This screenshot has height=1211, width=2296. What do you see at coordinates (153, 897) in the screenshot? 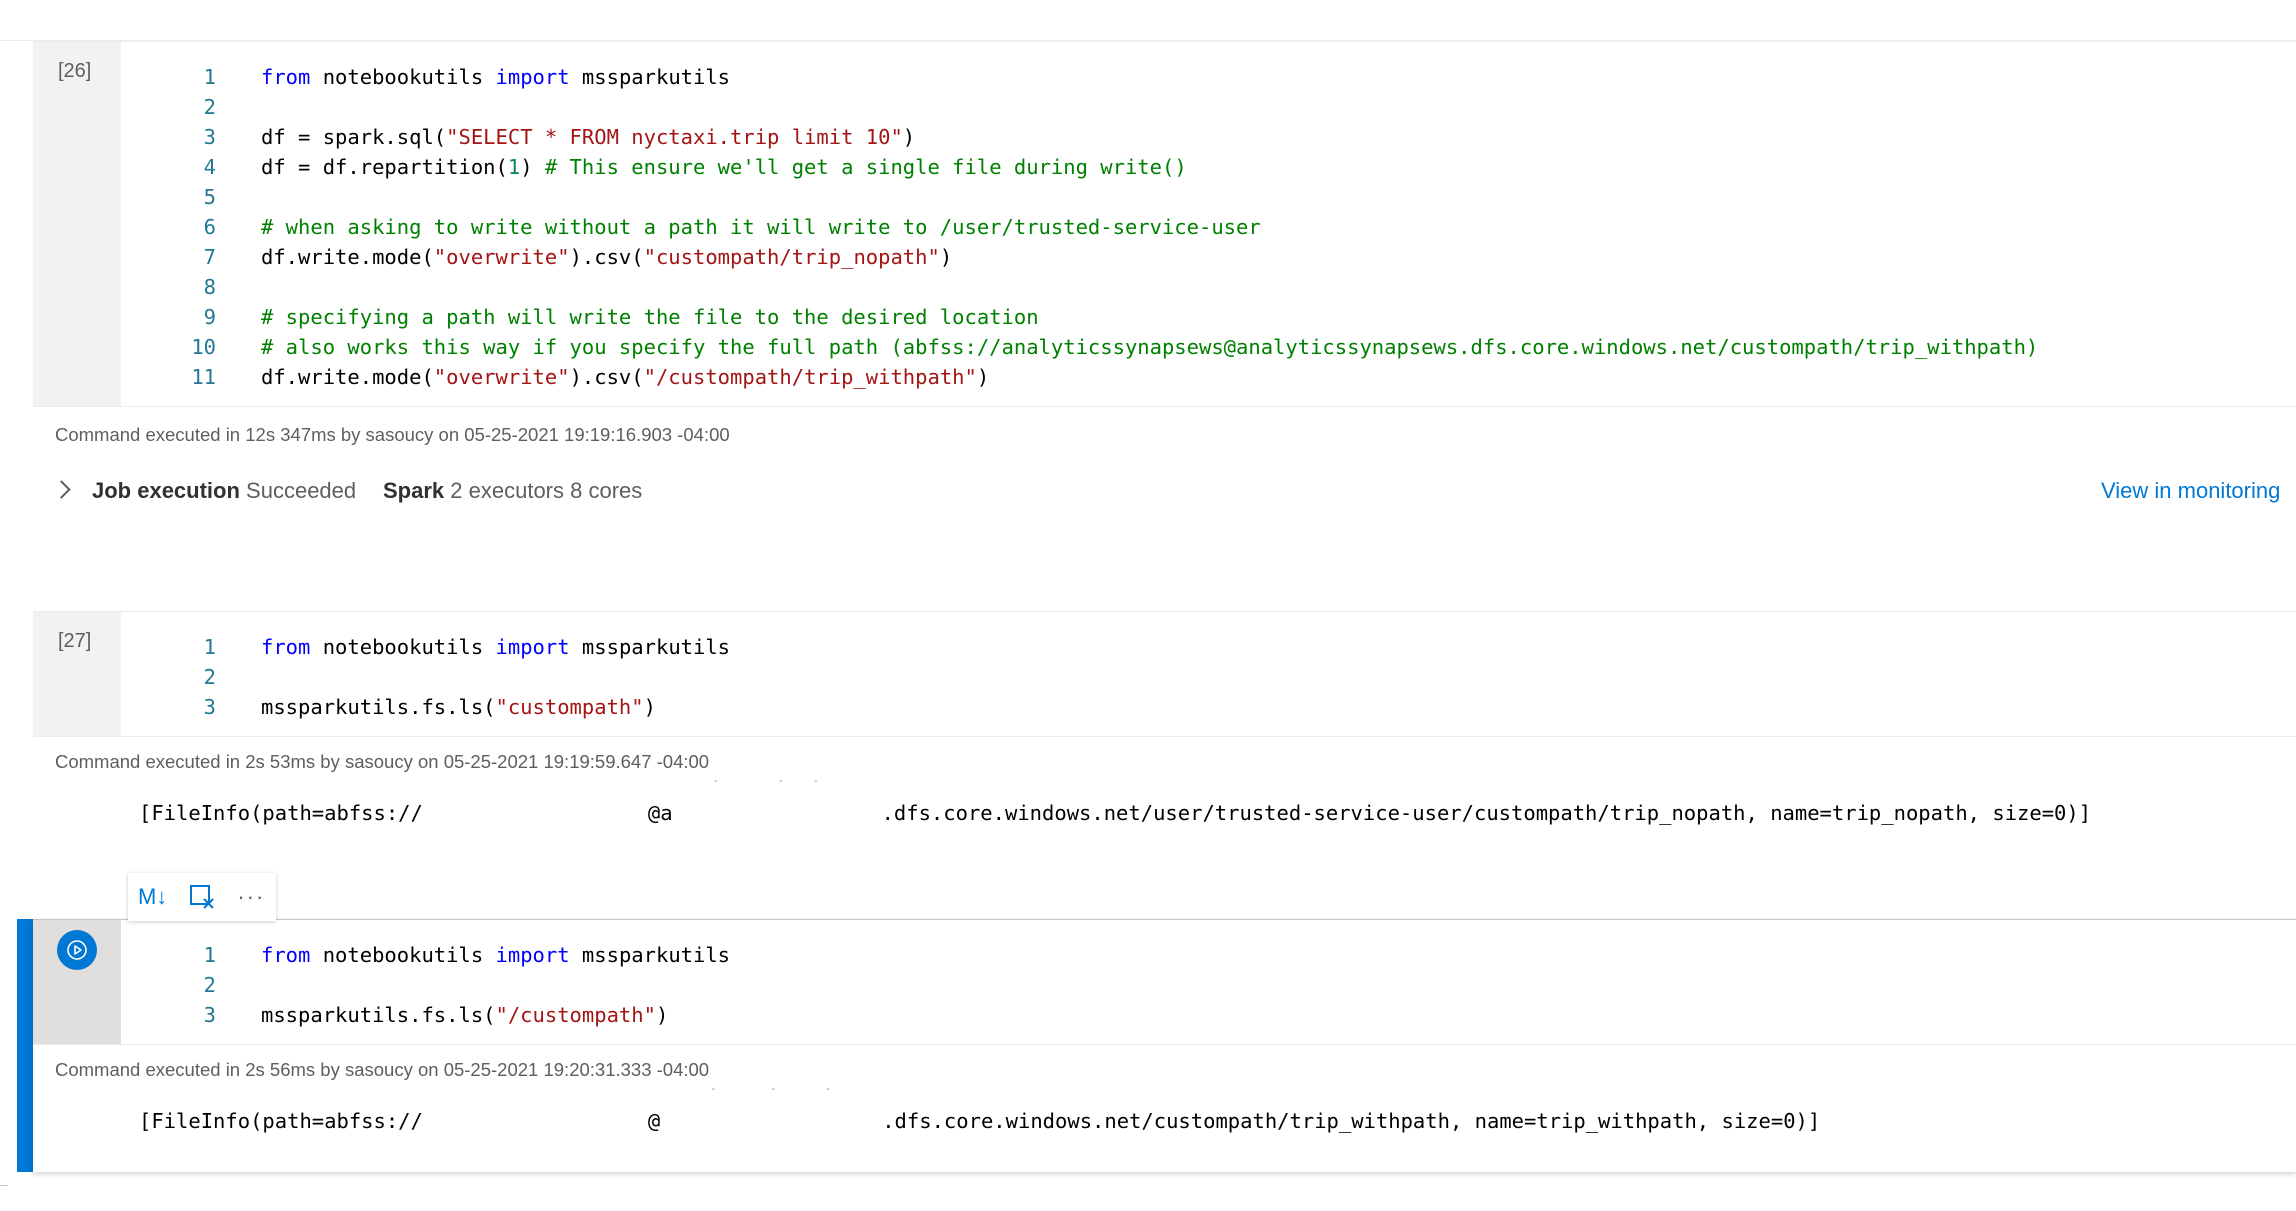
I see `markdown-toggle-icon: M↓` at bounding box center [153, 897].